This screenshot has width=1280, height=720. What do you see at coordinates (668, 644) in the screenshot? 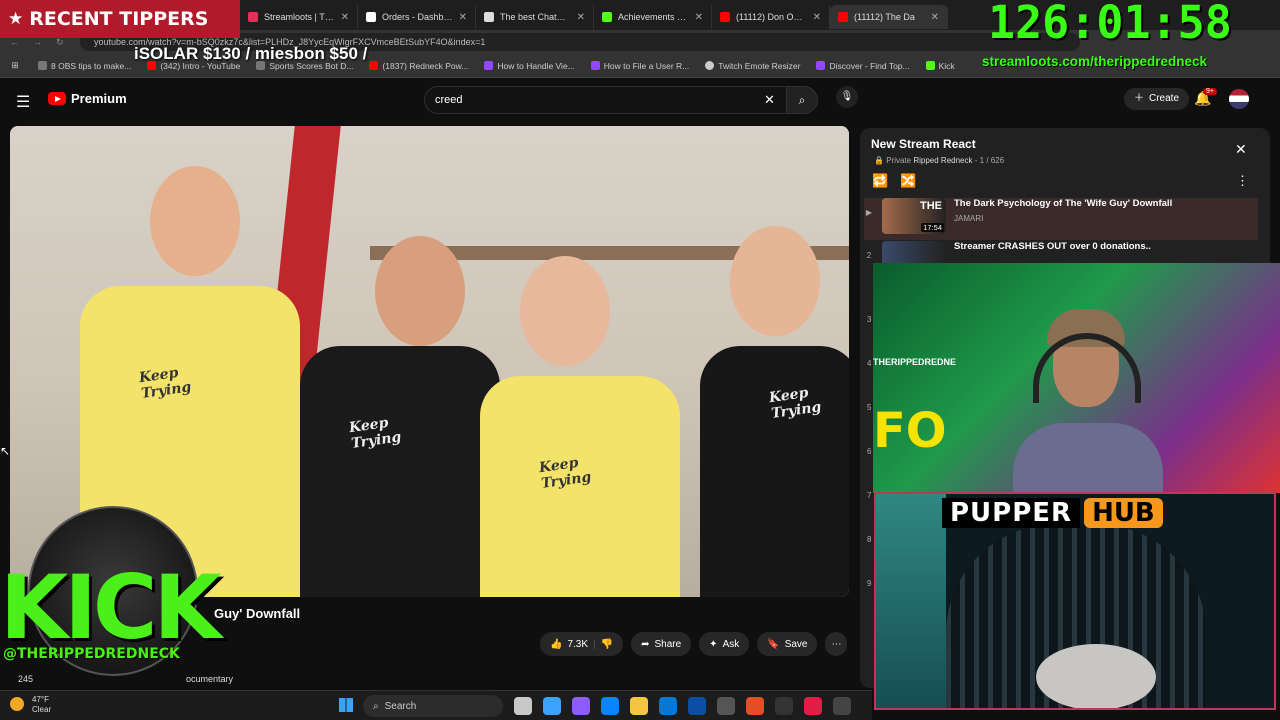
I see `share-label: Share` at bounding box center [668, 644].